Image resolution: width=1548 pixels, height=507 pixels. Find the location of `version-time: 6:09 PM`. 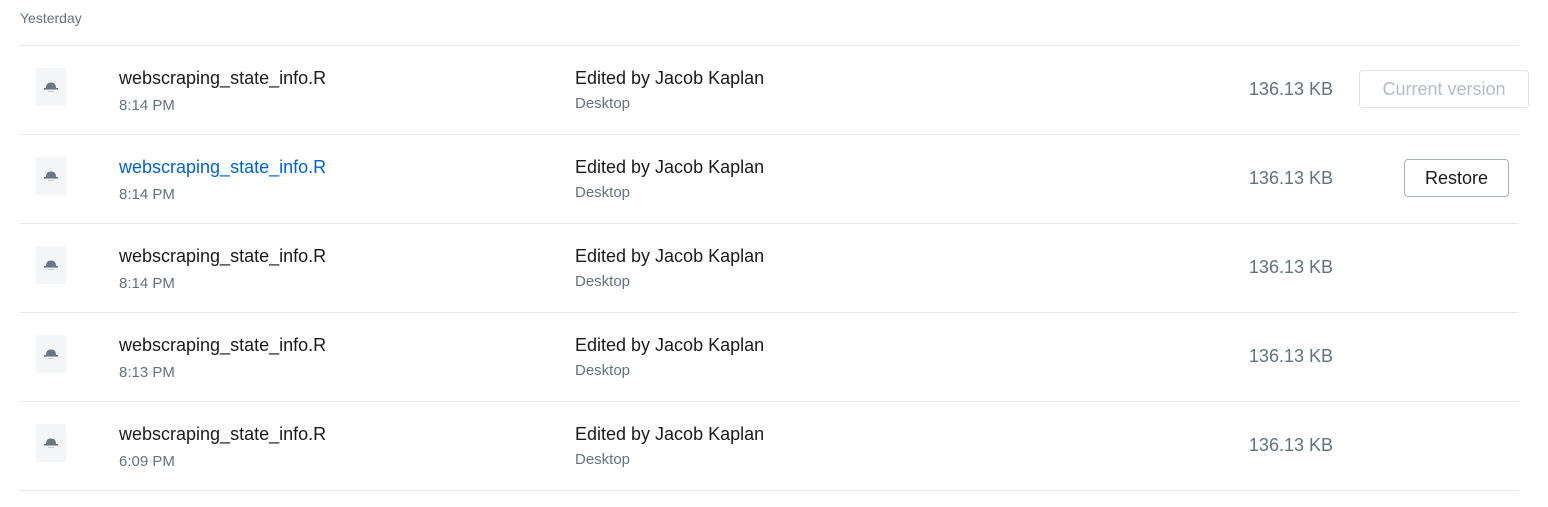

version-time: 6:09 PM is located at coordinates (147, 461).